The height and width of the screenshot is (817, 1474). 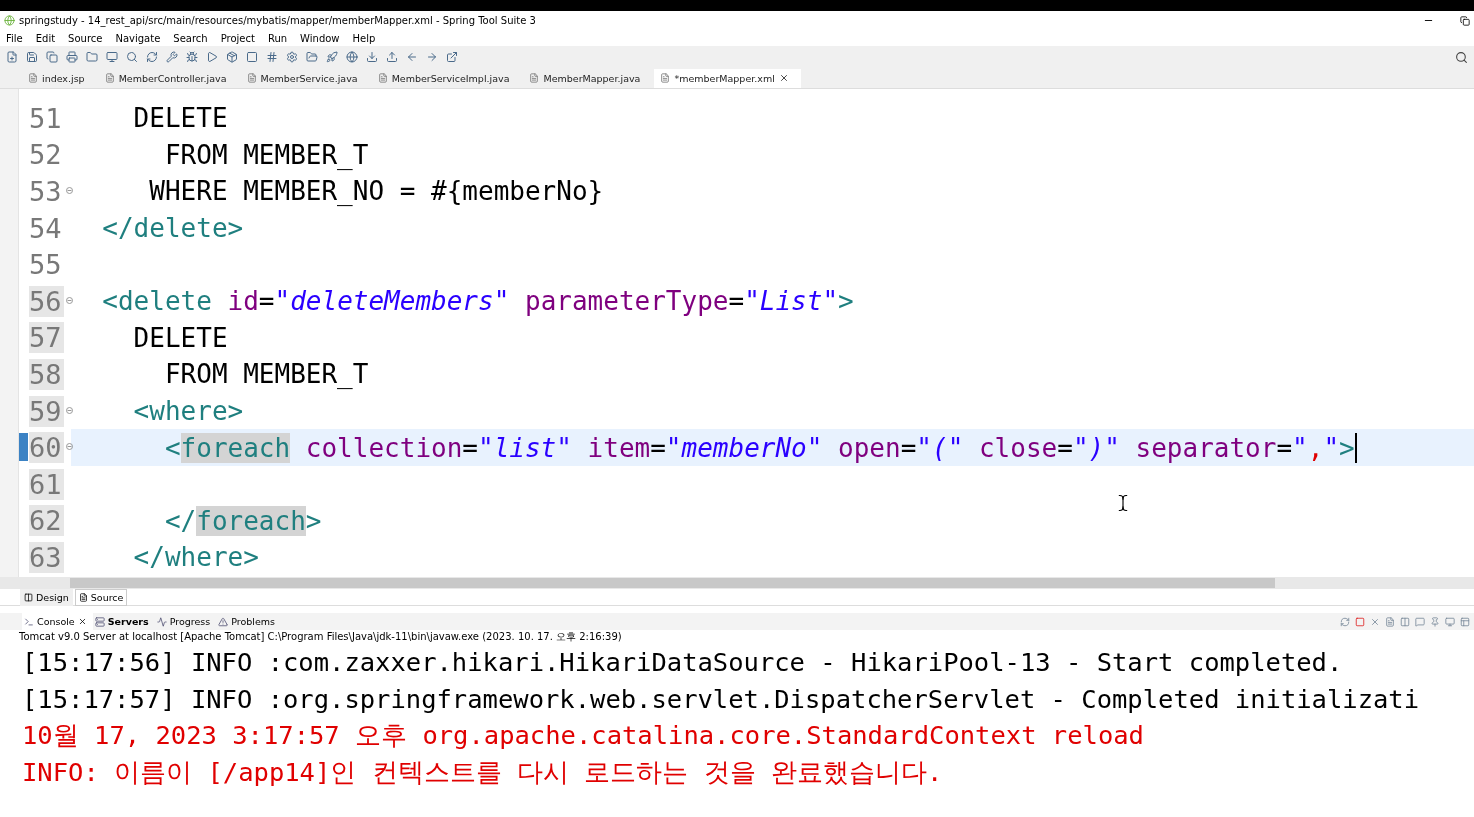 What do you see at coordinates (1355, 447) in the screenshot?
I see `text-caret` at bounding box center [1355, 447].